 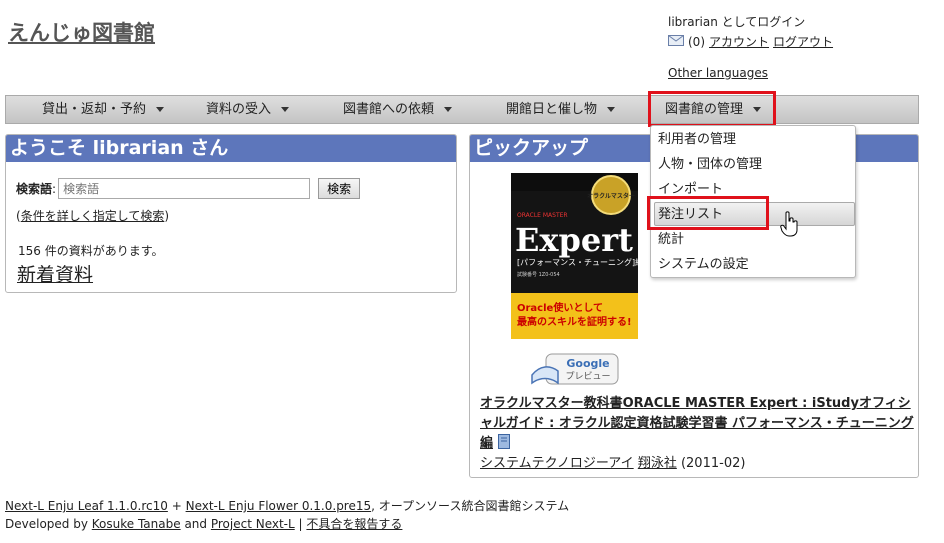 What do you see at coordinates (739, 42) in the screenshot?
I see `account-link: アカウント` at bounding box center [739, 42].